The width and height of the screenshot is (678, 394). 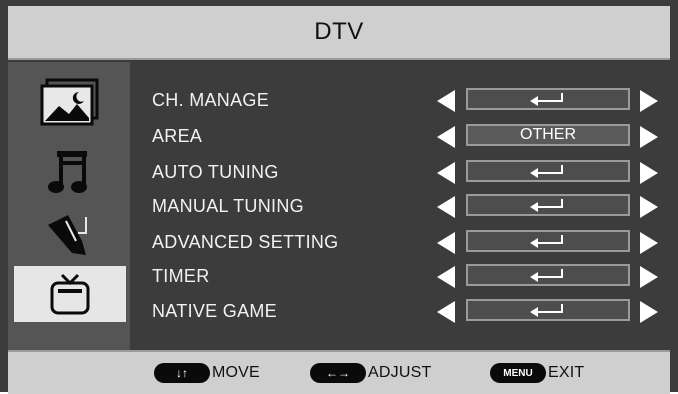 I want to click on left-right-key-icon: ←→, so click(x=338, y=373).